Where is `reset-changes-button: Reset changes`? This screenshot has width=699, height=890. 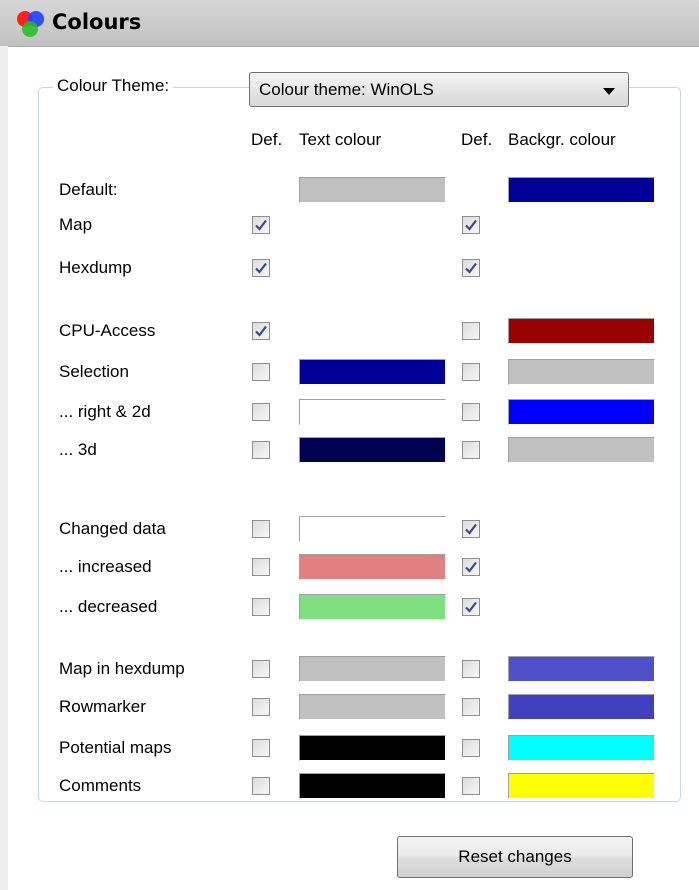
reset-changes-button: Reset changes is located at coordinates (515, 857).